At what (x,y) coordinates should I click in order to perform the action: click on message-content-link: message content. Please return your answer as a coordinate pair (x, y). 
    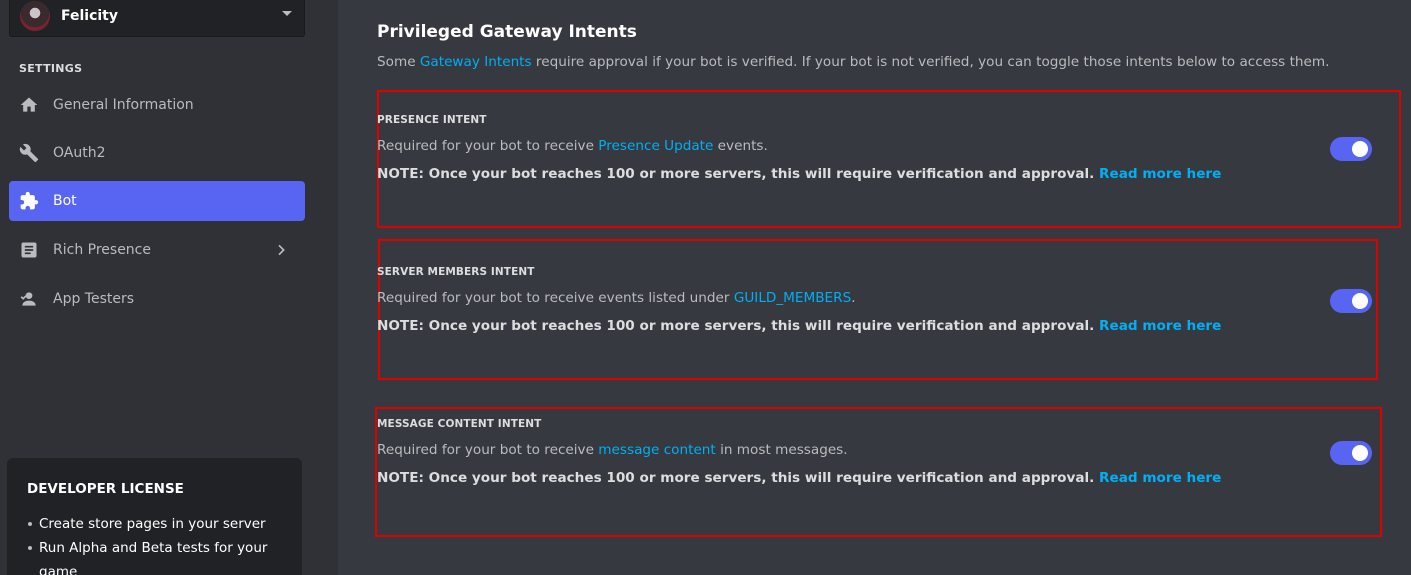
    Looking at the image, I should click on (656, 450).